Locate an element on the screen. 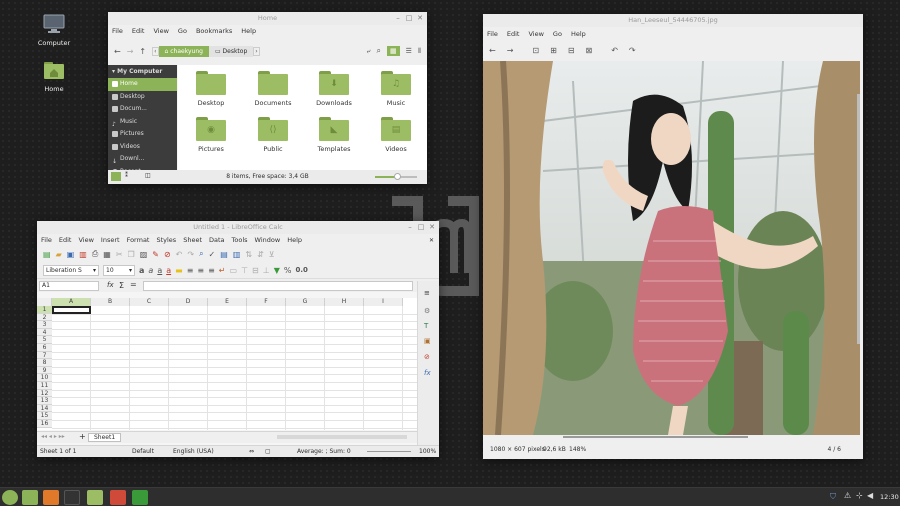 The width and height of the screenshot is (900, 506). column-header: I is located at coordinates (383, 302).